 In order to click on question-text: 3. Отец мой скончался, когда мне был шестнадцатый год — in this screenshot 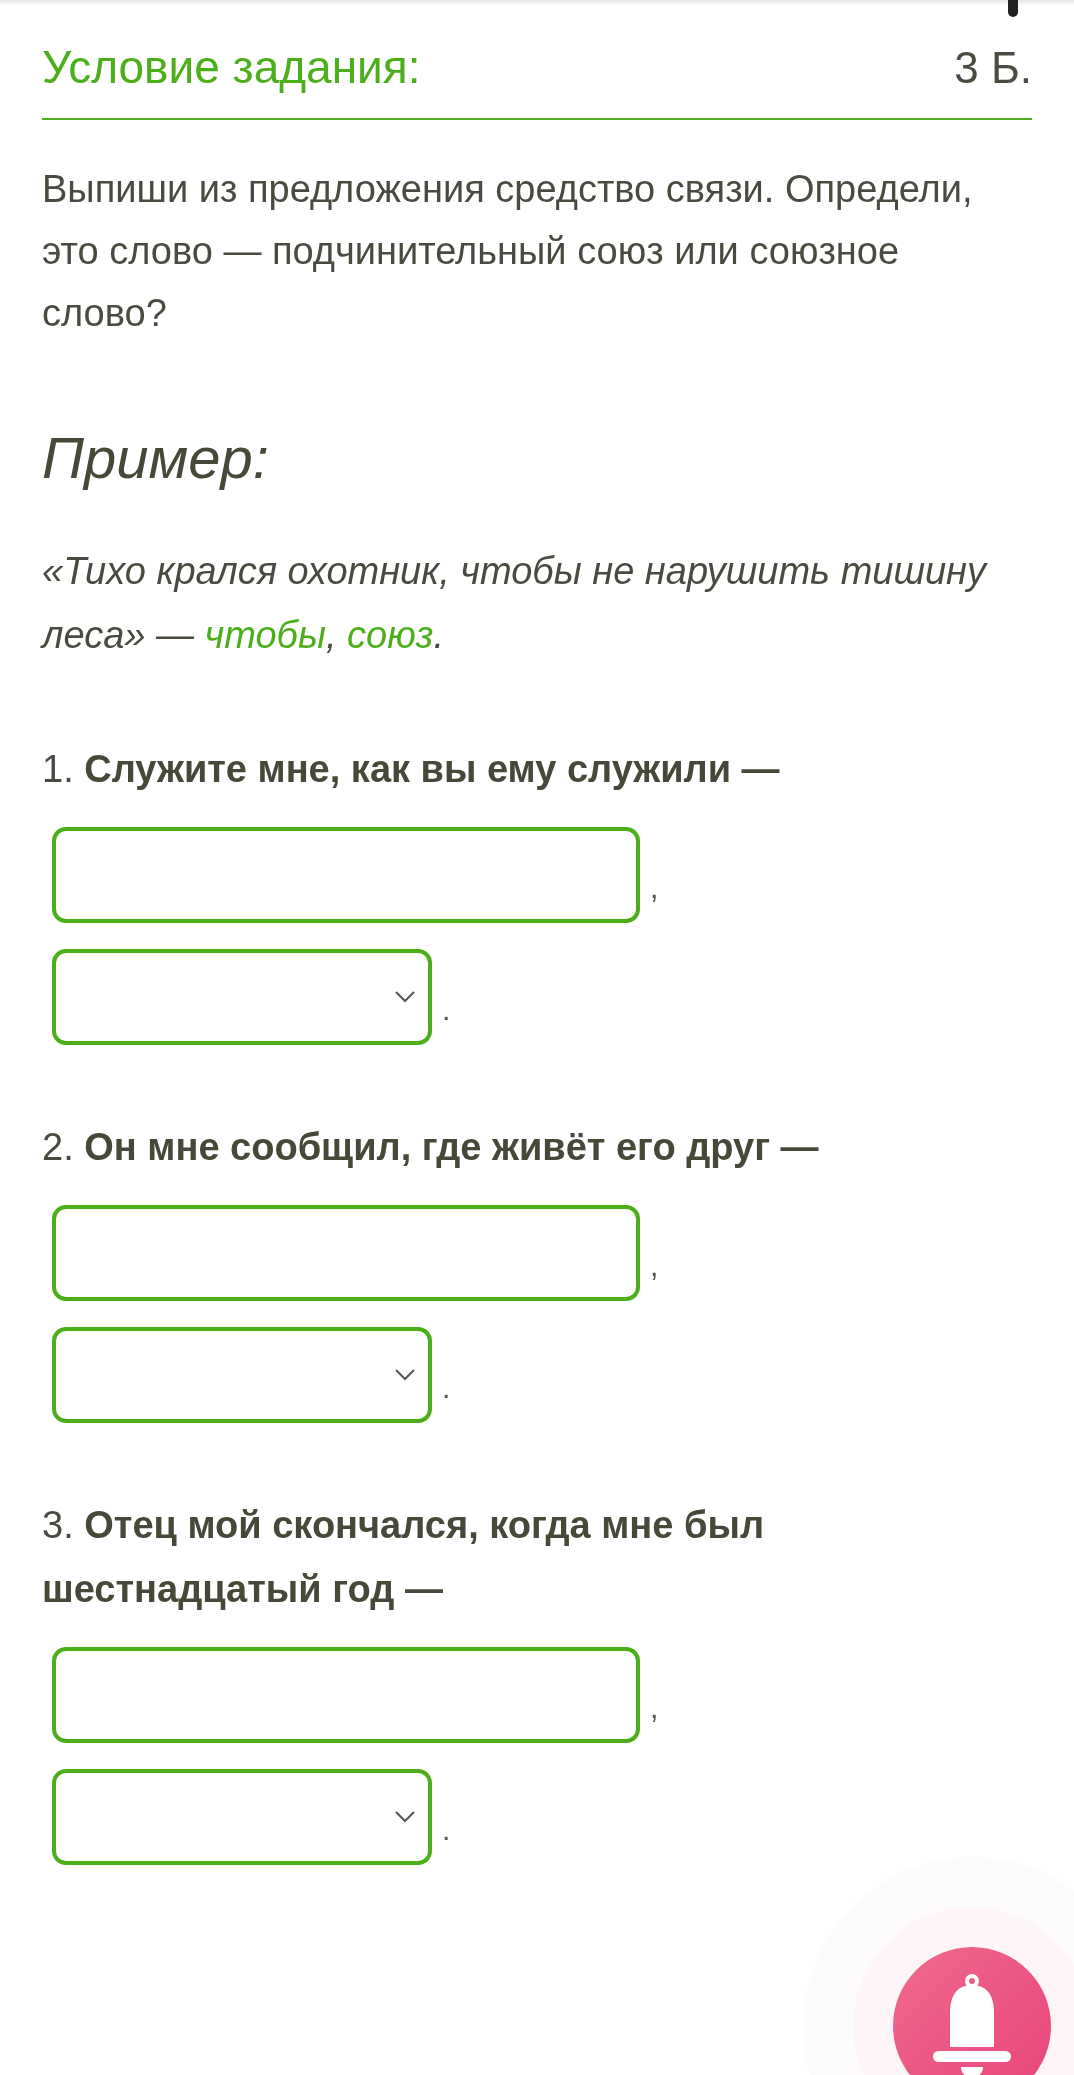, I will do `click(404, 1557)`.